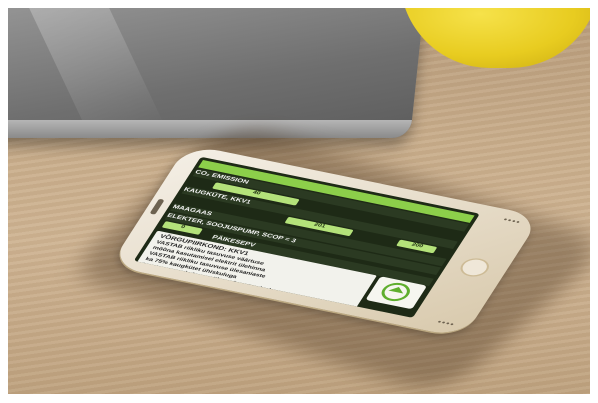 The image size is (598, 403). What do you see at coordinates (512, 221) in the screenshot?
I see `speaker-grille-icon: ••••` at bounding box center [512, 221].